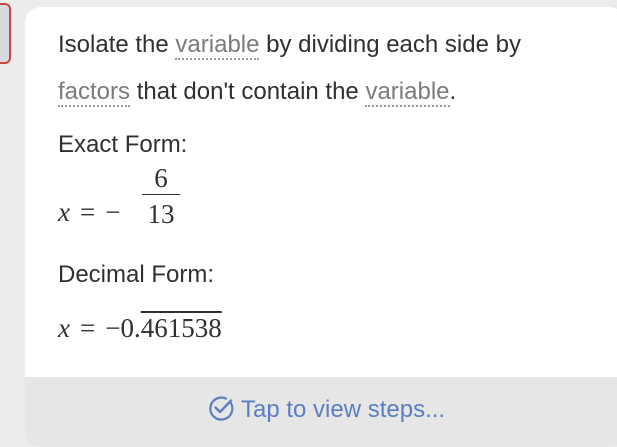 Image resolution: width=617 pixels, height=447 pixels. I want to click on instruction-part: by dividing each side by, so click(390, 44).